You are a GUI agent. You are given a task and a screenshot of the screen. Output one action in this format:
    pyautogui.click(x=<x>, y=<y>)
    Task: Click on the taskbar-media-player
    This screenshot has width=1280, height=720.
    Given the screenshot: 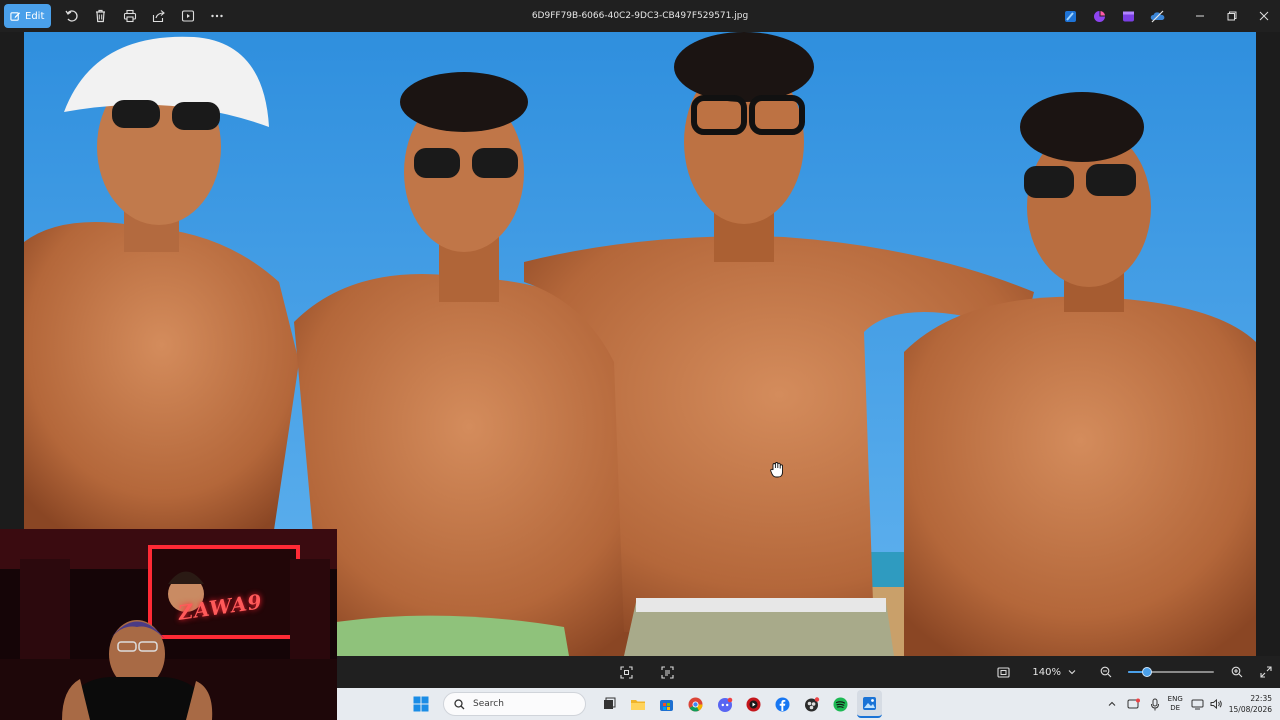 What is the action you would take?
    pyautogui.click(x=753, y=704)
    